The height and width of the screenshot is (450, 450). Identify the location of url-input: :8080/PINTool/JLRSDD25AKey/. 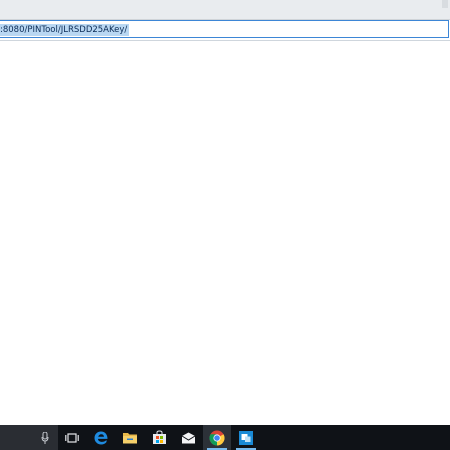
(224, 29).